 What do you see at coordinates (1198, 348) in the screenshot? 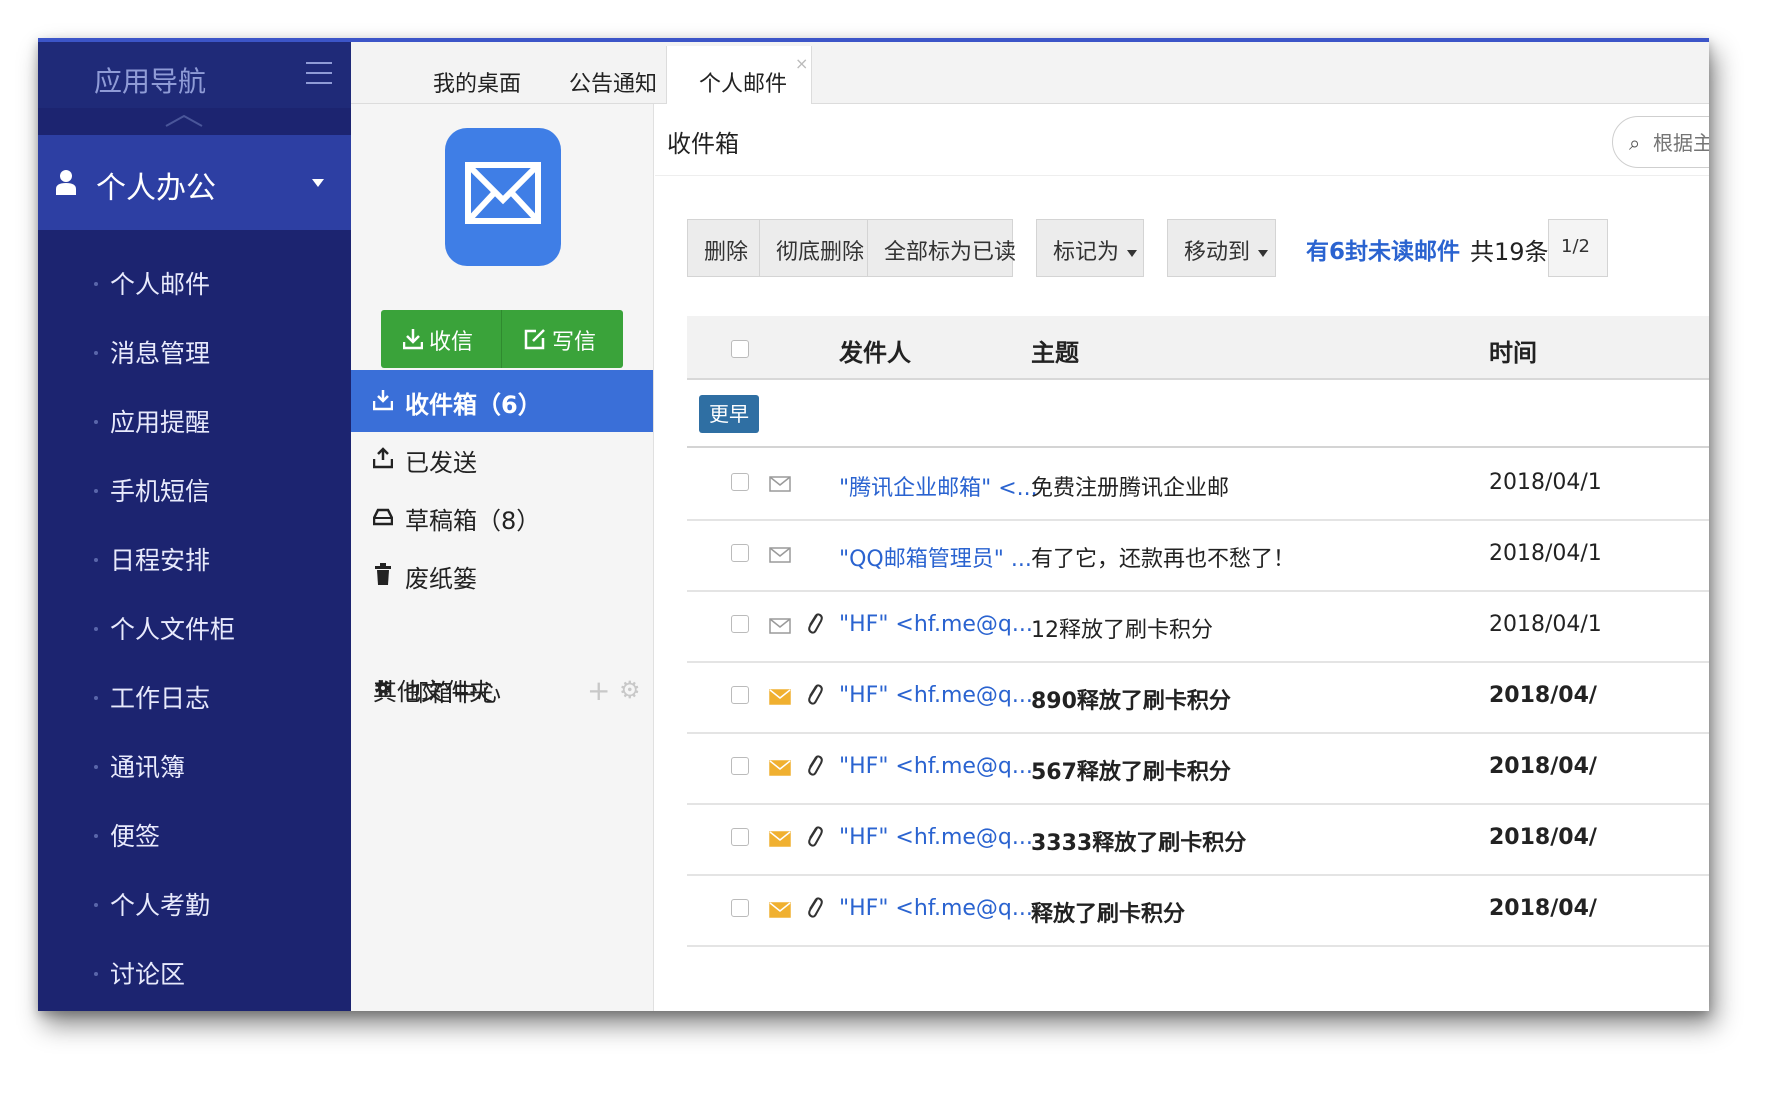
I see `table-header: 发件人 主题 时间` at bounding box center [1198, 348].